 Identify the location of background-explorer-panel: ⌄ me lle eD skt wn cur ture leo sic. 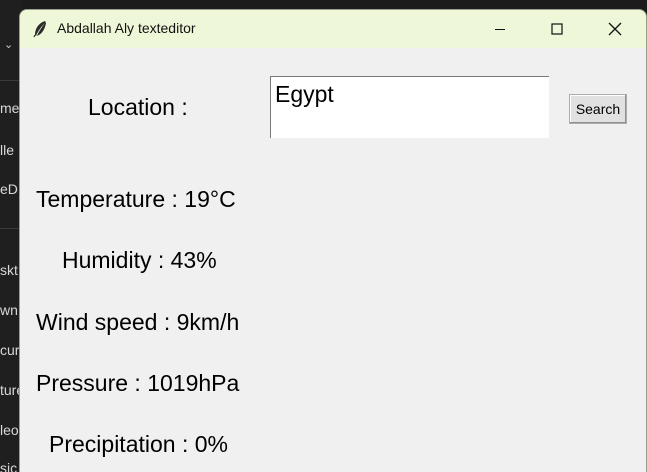
(11, 236).